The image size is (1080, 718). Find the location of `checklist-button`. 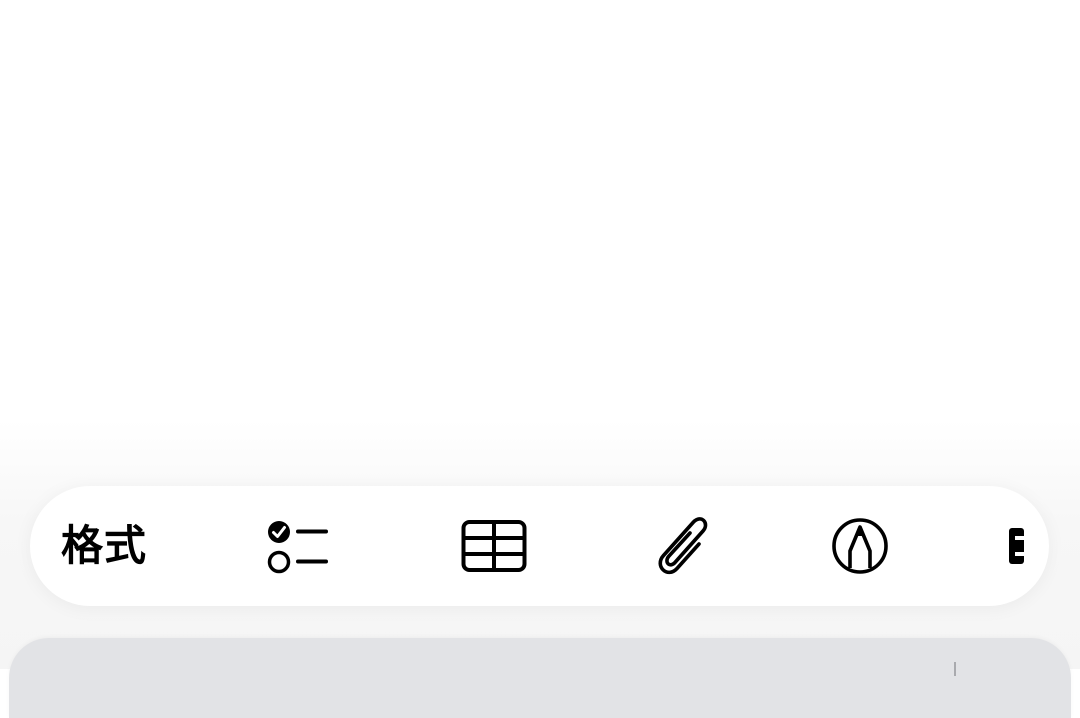

checklist-button is located at coordinates (298, 546).